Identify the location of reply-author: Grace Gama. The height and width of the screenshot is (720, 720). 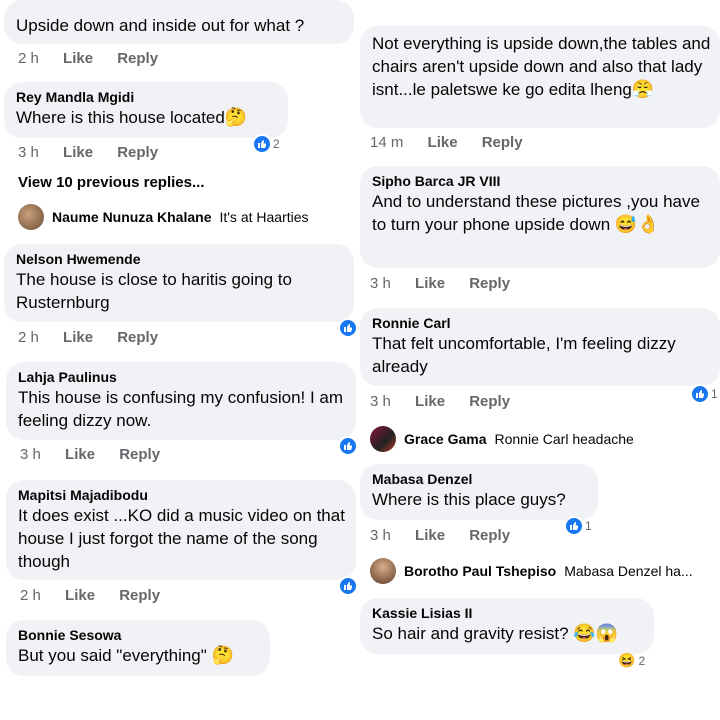
(445, 439).